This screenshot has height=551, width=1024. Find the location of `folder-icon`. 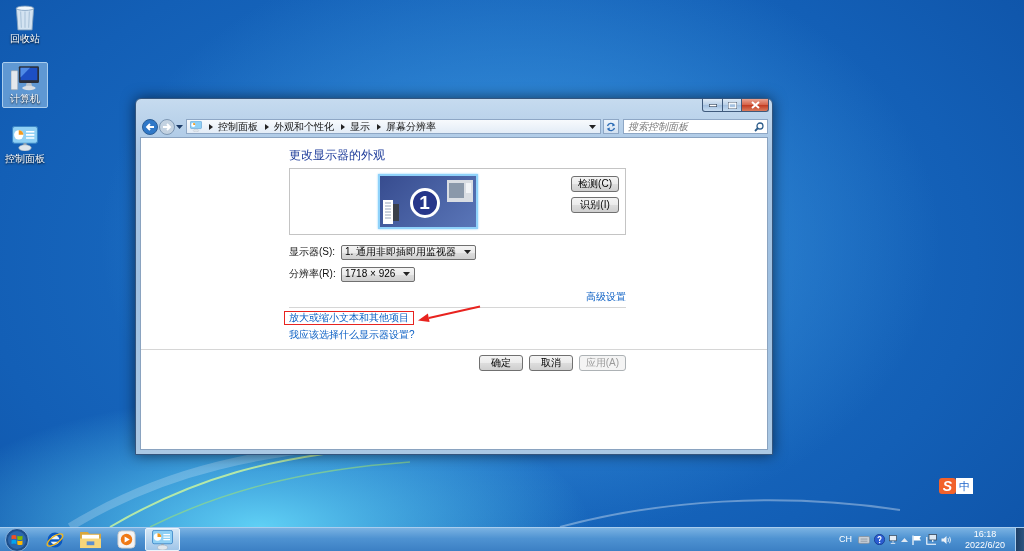

folder-icon is located at coordinates (90, 539).